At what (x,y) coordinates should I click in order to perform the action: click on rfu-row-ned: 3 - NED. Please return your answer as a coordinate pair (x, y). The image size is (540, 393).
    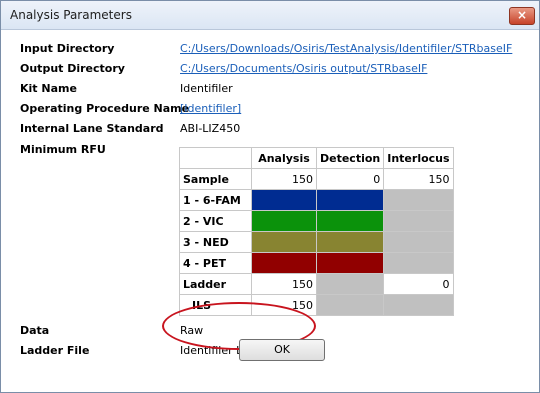
    Looking at the image, I should click on (316, 242).